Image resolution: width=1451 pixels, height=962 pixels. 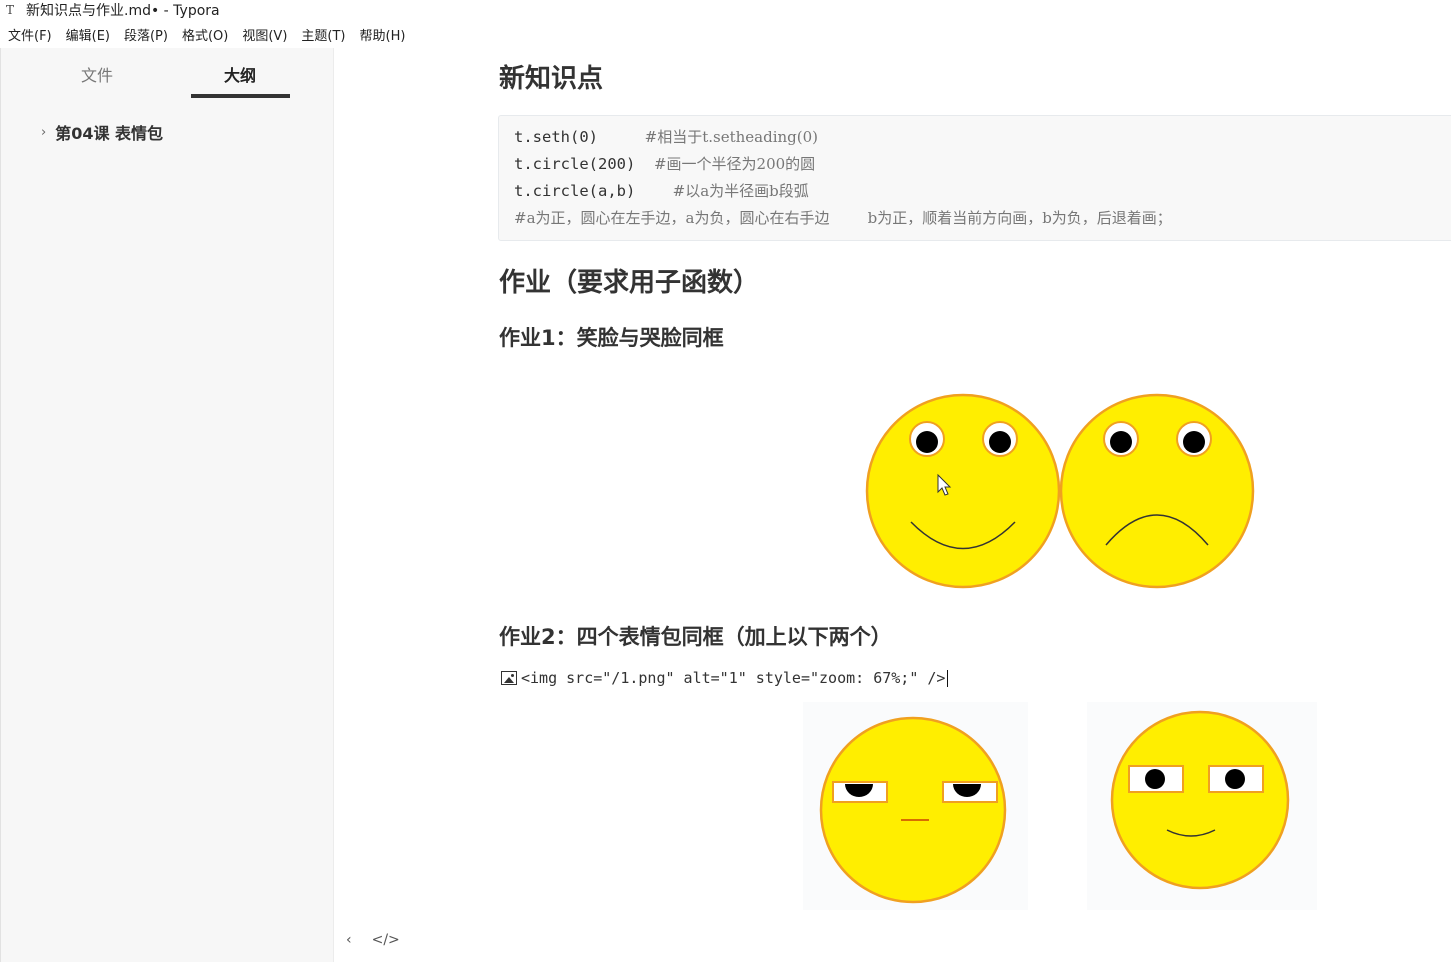 What do you see at coordinates (240, 74) in the screenshot?
I see `tab-outline: 大纲` at bounding box center [240, 74].